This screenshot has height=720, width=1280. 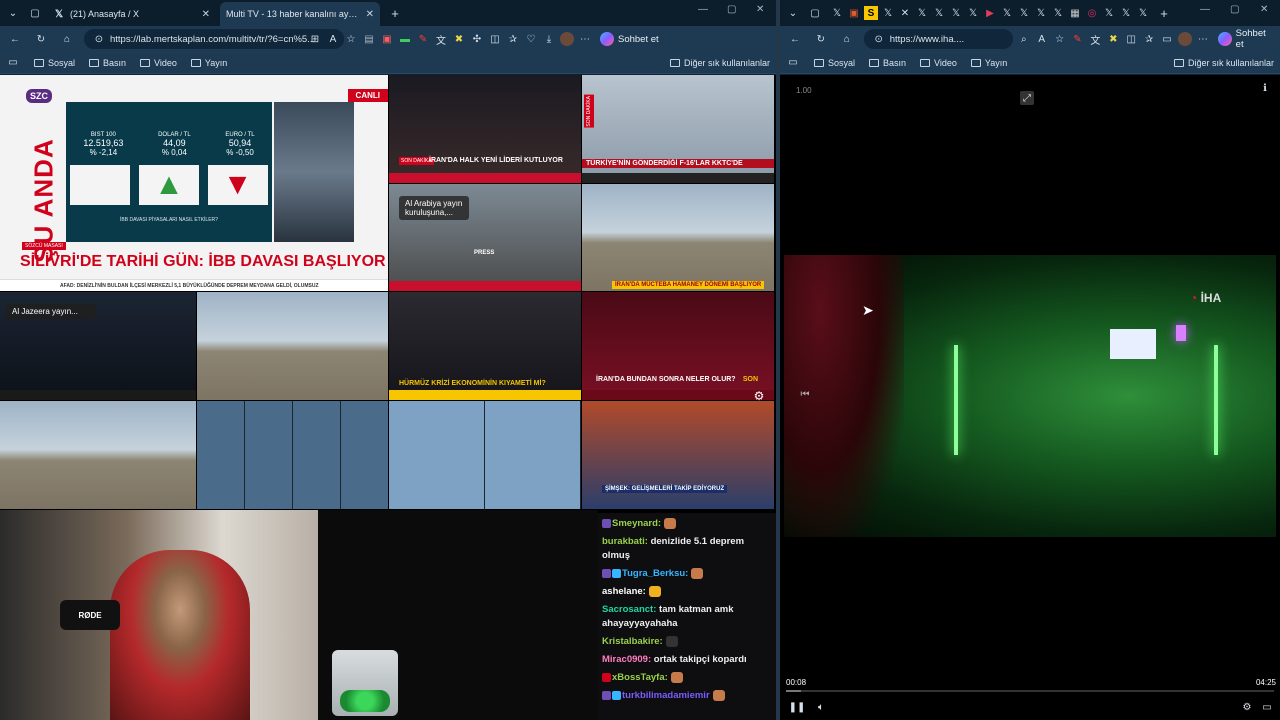 I want to click on info-icon: ℹ, so click(x=1265, y=88).